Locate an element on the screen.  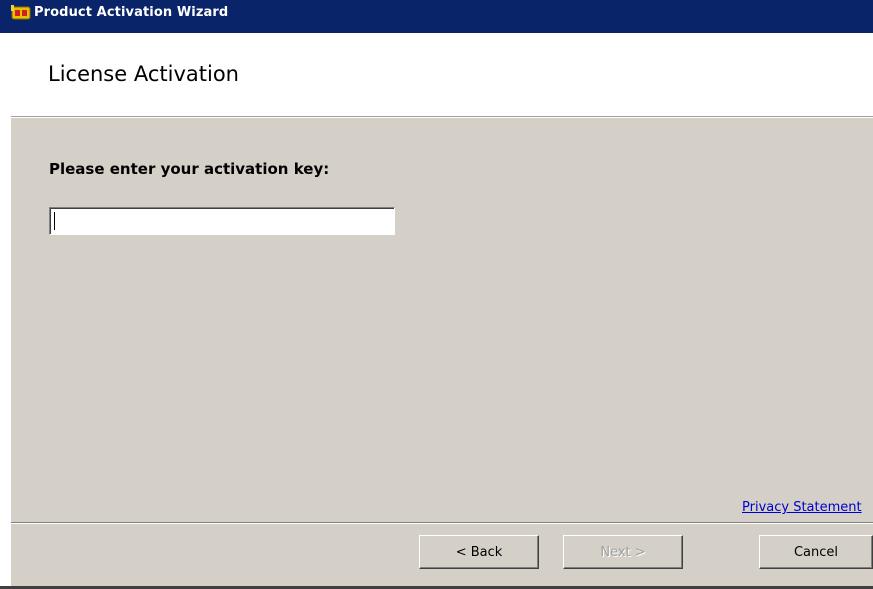
back-button: < Back is located at coordinates (479, 552).